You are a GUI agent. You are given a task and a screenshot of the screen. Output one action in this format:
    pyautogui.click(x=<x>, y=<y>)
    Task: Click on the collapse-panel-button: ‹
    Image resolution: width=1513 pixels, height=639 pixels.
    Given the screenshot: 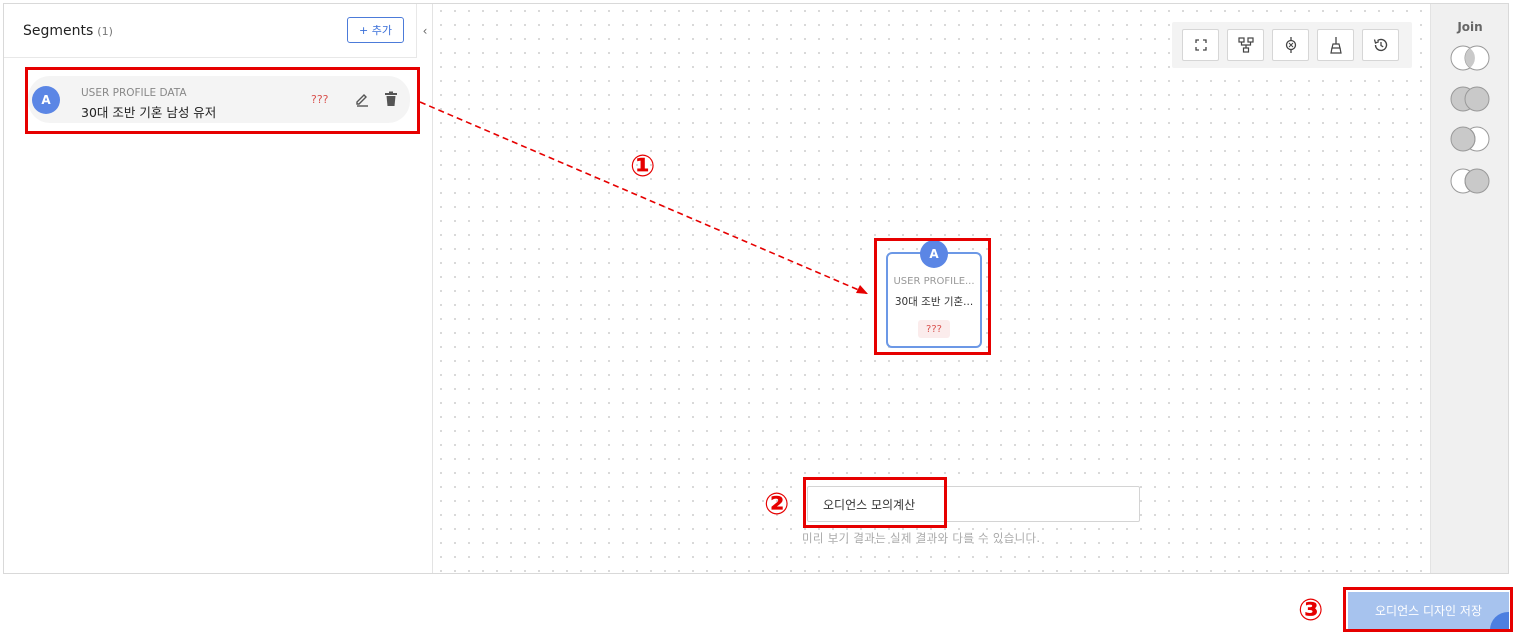 What is the action you would take?
    pyautogui.click(x=424, y=31)
    